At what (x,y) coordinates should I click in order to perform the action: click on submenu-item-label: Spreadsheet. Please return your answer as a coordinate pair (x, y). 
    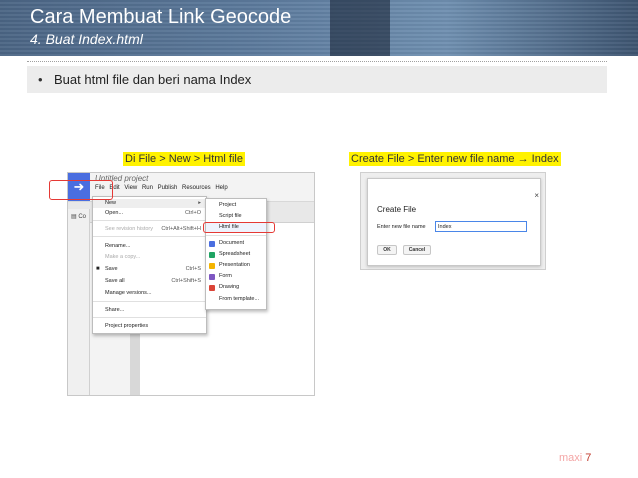
    Looking at the image, I should click on (235, 254).